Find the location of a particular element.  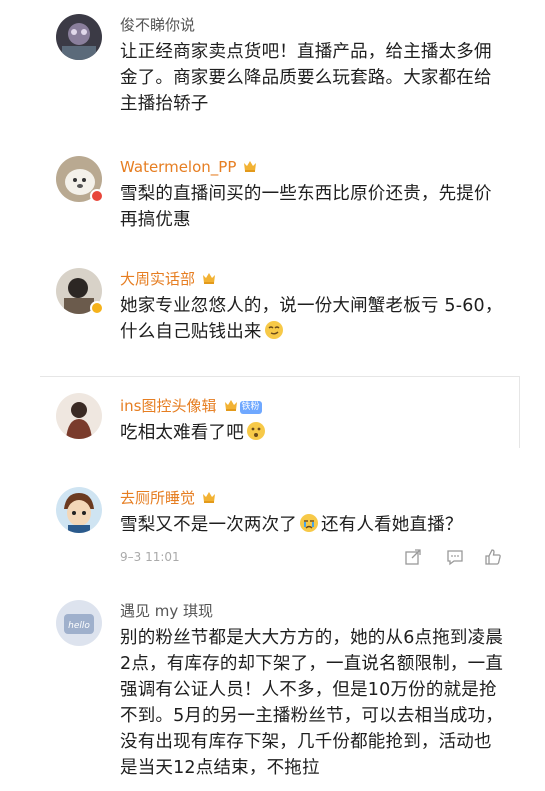

username: 去厕所睡觉 is located at coordinates (168, 498).